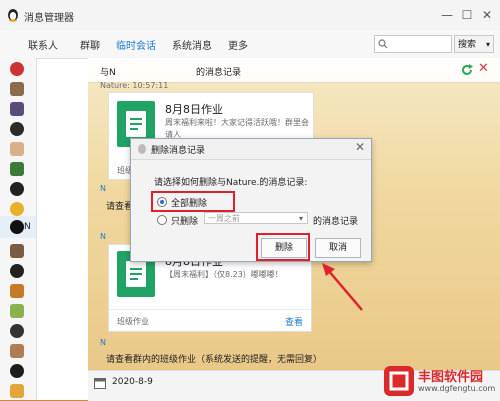 Image resolution: width=500 pixels, height=401 pixels. I want to click on maximize-icon: ☐, so click(467, 15).